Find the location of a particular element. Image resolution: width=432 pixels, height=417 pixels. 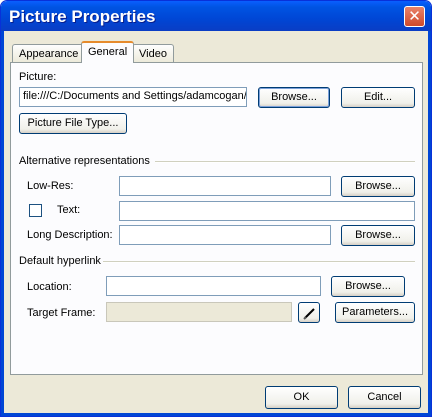

close-button: ✕ is located at coordinates (414, 16).